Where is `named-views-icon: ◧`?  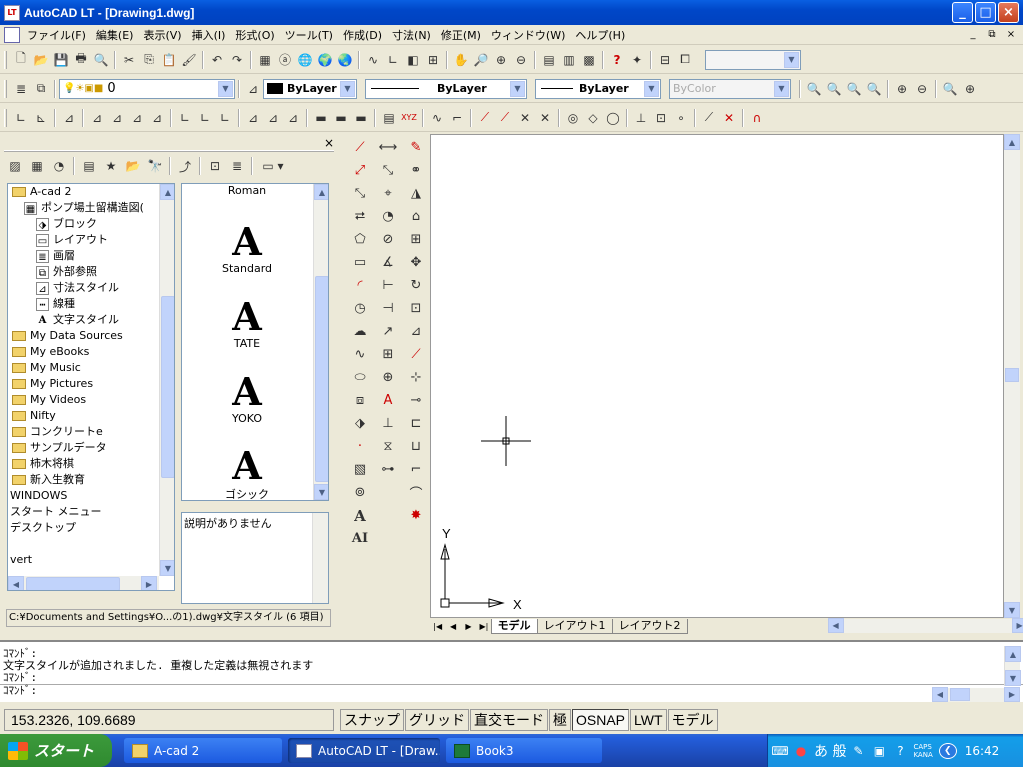
named-views-icon: ◧ is located at coordinates (413, 60).